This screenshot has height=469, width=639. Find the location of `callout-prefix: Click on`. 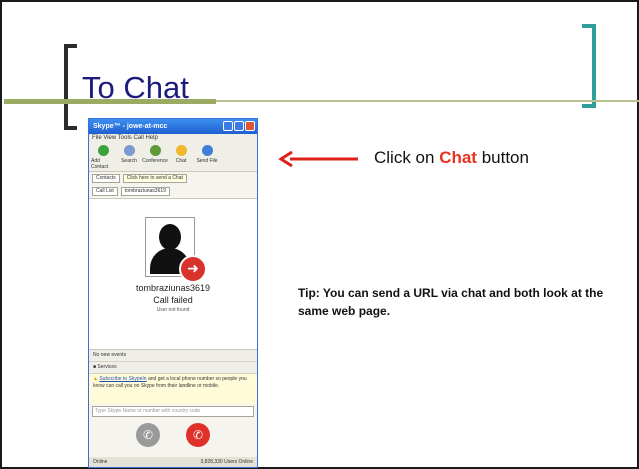

callout-prefix: Click on is located at coordinates (407, 157).